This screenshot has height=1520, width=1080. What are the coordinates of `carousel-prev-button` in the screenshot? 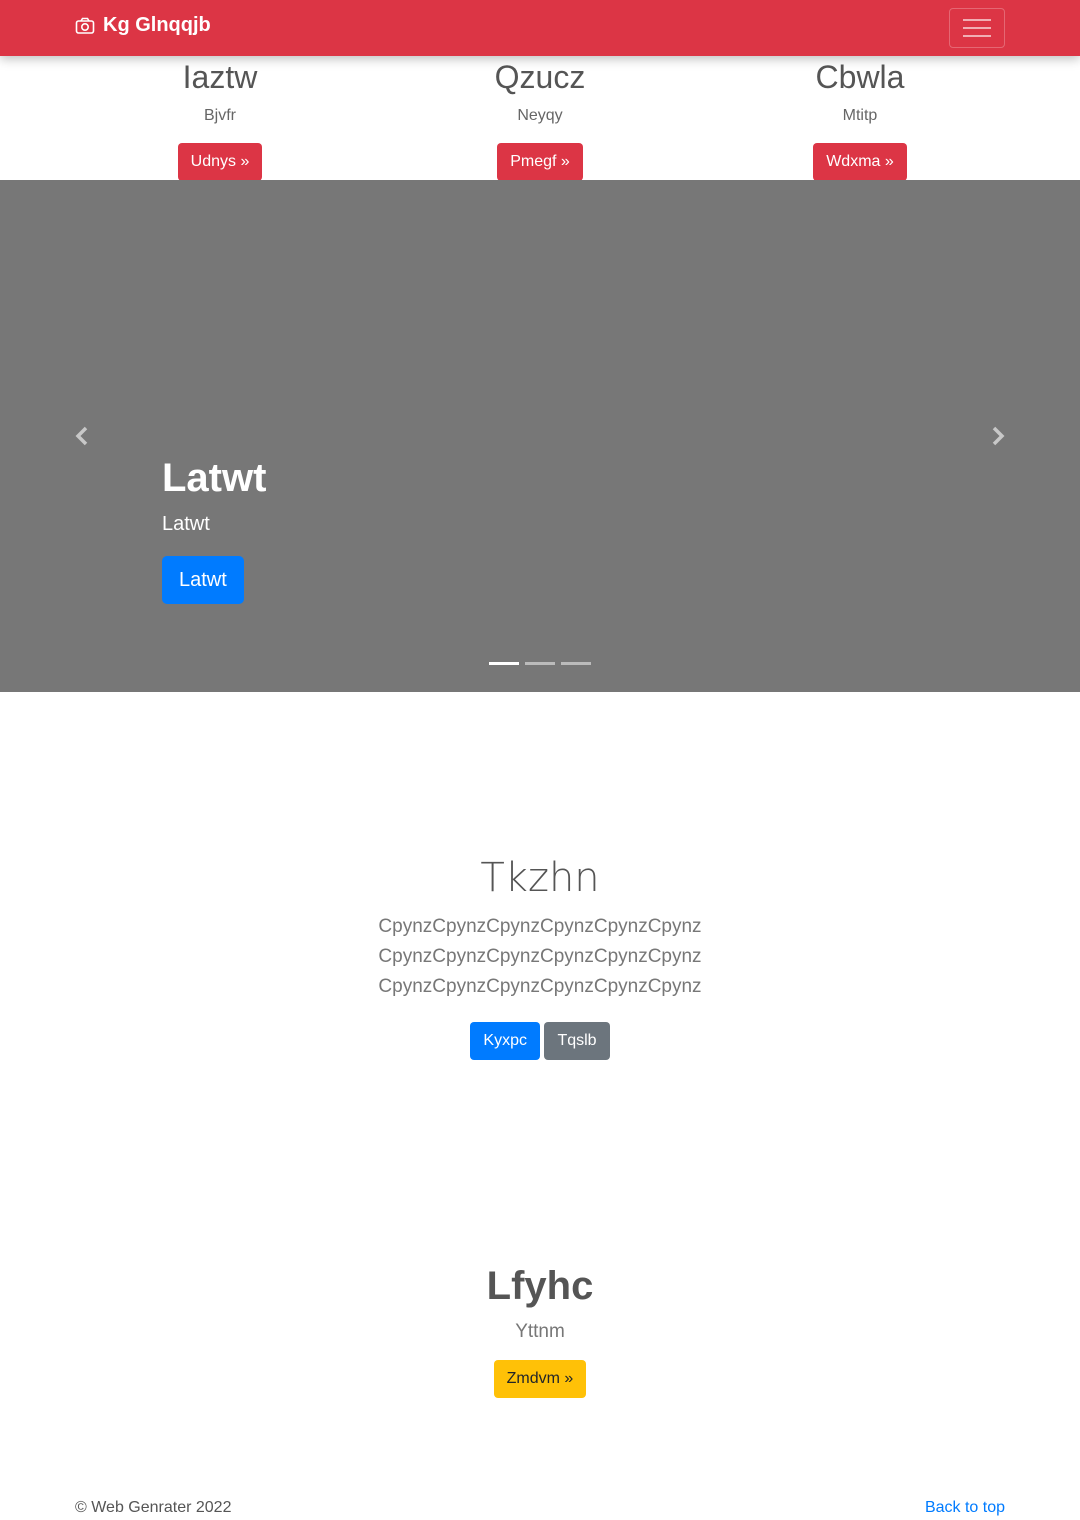 It's located at (82, 436).